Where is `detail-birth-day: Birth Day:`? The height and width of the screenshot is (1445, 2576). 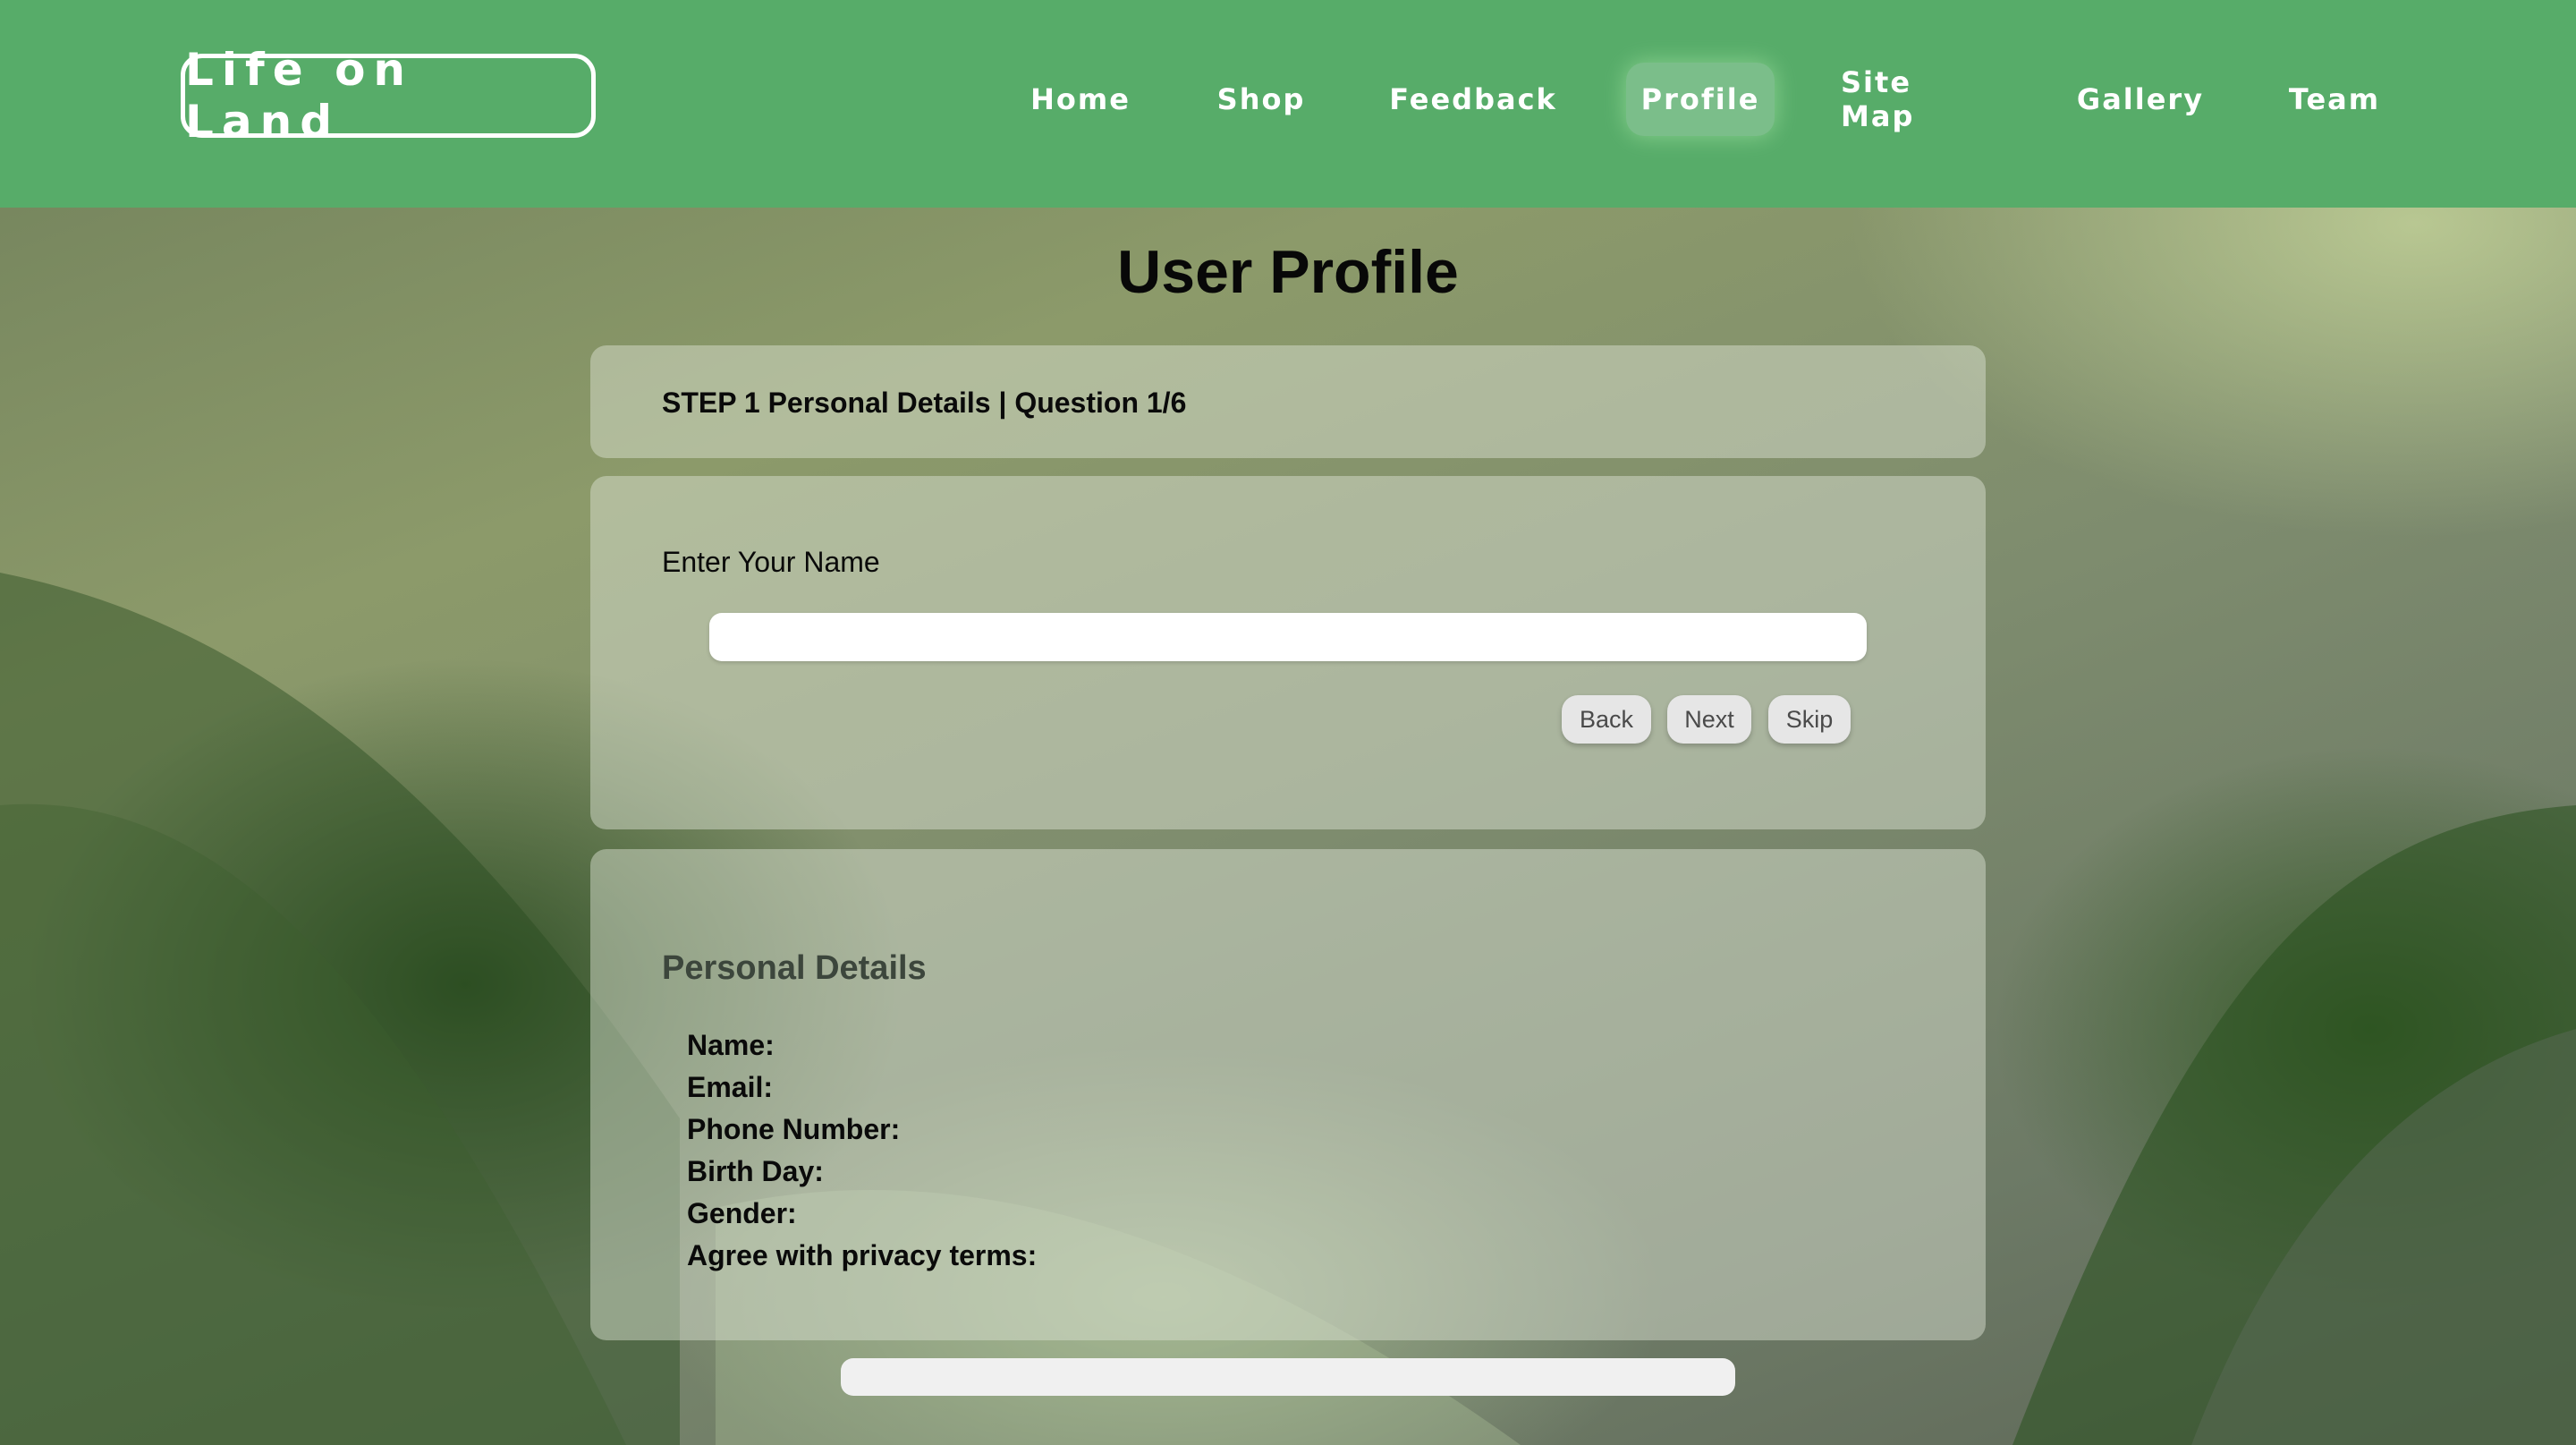
detail-birth-day: Birth Day: is located at coordinates (755, 1171).